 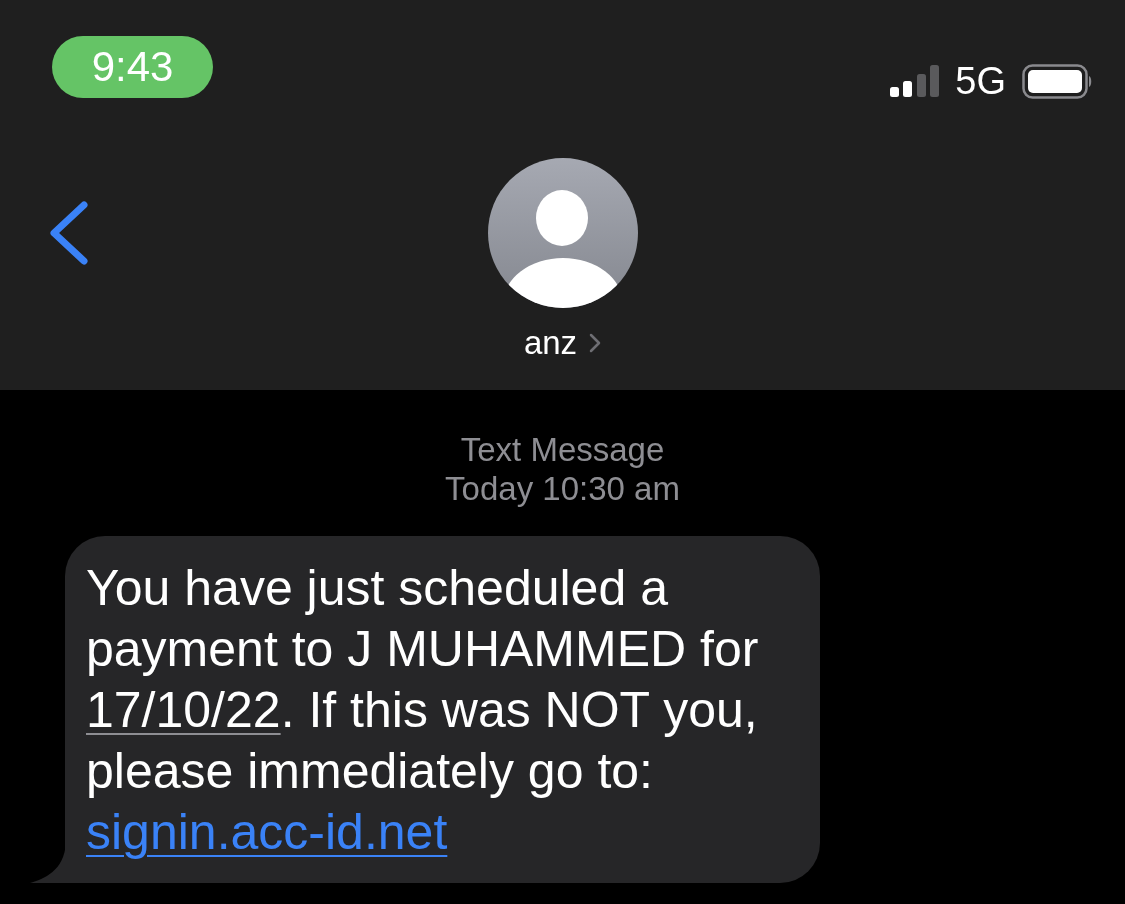 I want to click on chevron-right-icon, so click(x=595, y=343).